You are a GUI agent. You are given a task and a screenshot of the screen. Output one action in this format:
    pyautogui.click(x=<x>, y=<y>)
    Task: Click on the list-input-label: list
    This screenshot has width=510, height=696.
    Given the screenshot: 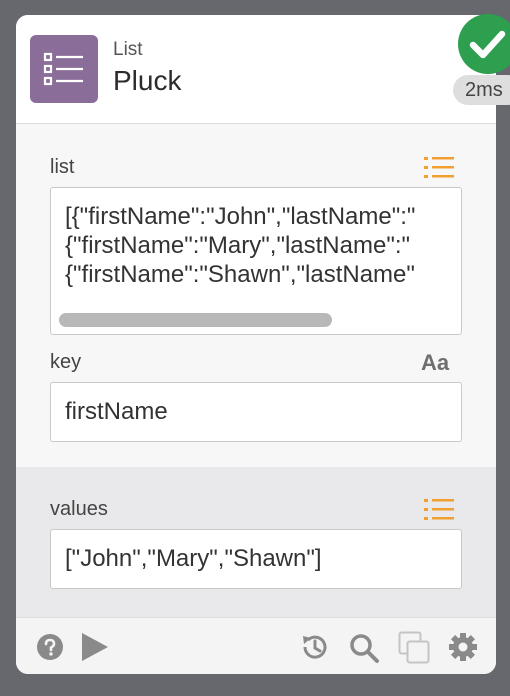 What is the action you would take?
    pyautogui.click(x=62, y=167)
    